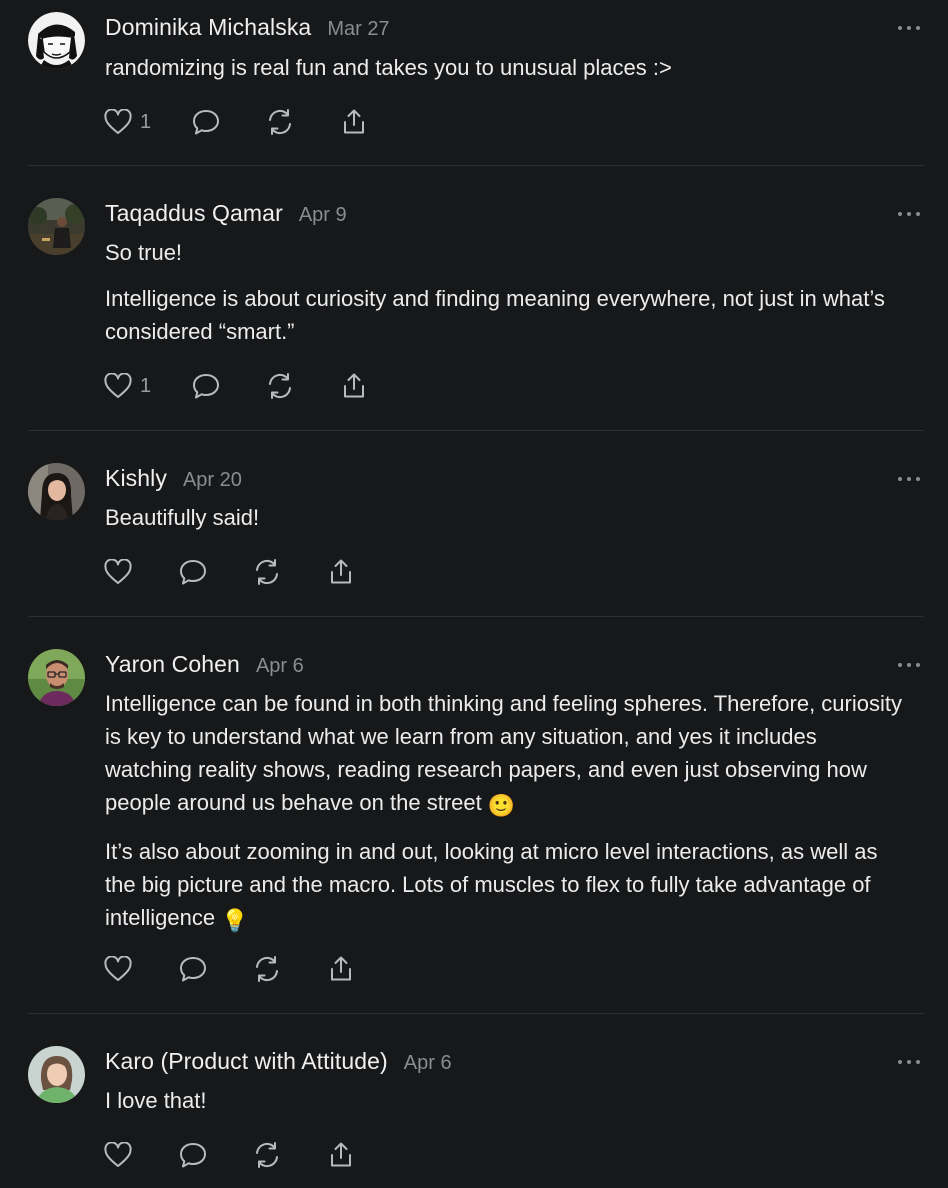 The image size is (948, 1188). I want to click on comment-header: Kishly Apr 20, so click(173, 480).